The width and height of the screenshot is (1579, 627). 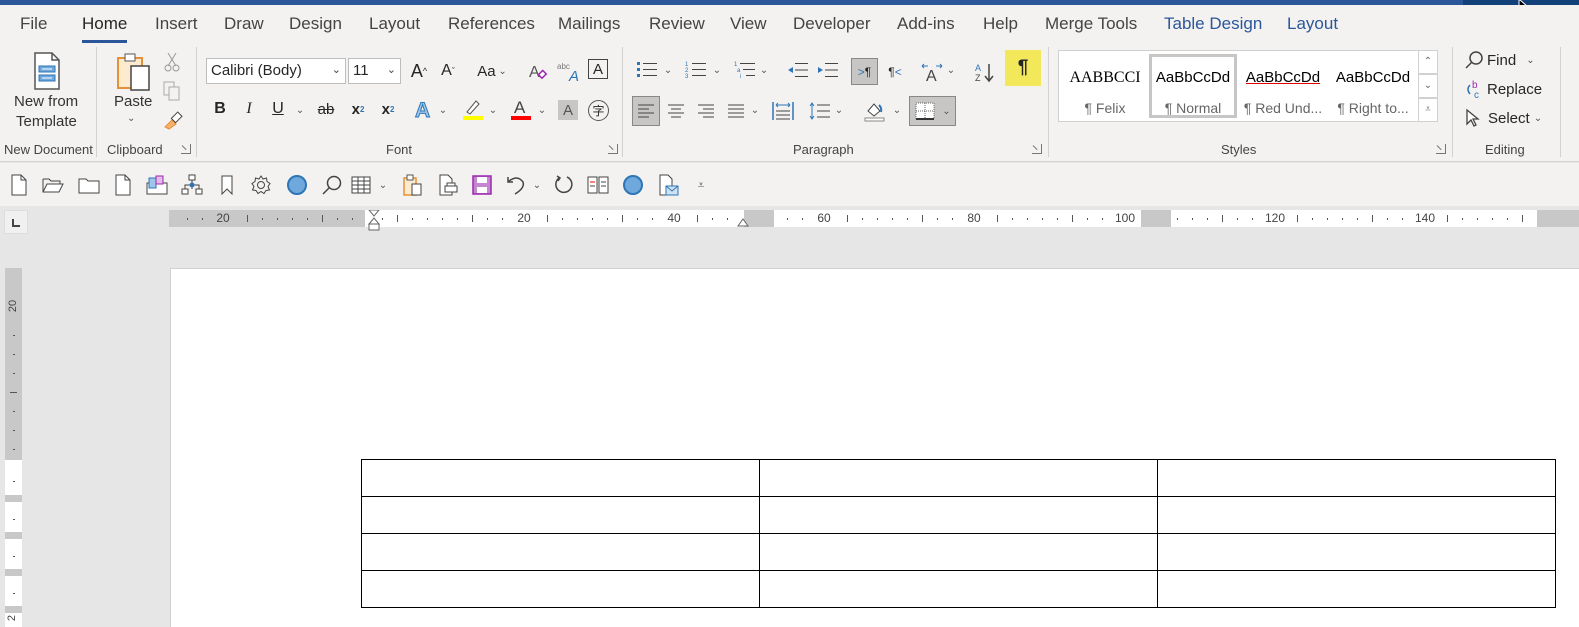 What do you see at coordinates (220, 109) in the screenshot?
I see `bold-button: B` at bounding box center [220, 109].